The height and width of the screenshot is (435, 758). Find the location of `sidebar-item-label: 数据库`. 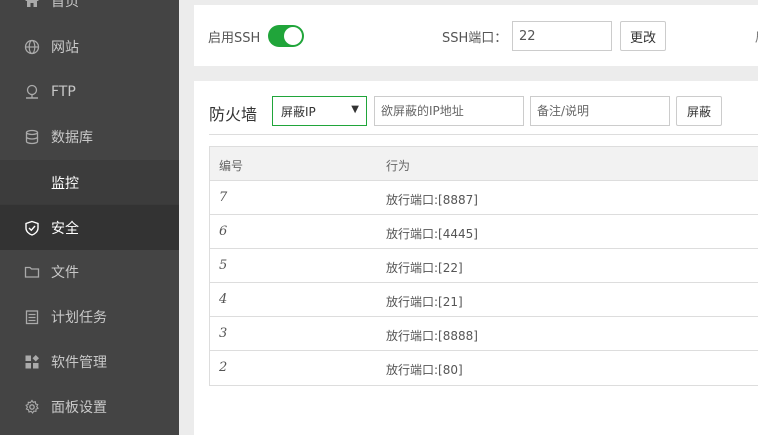

sidebar-item-label: 数据库 is located at coordinates (72, 137).